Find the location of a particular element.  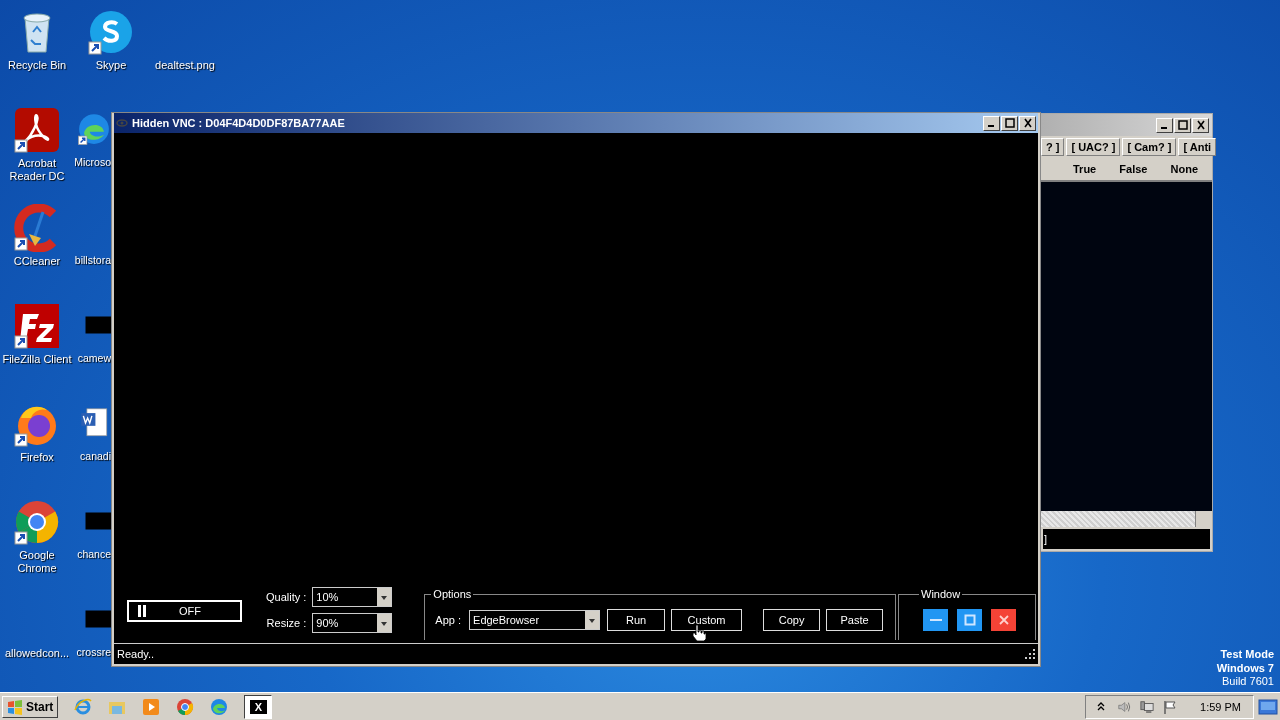

maximize-button is located at coordinates (970, 620).